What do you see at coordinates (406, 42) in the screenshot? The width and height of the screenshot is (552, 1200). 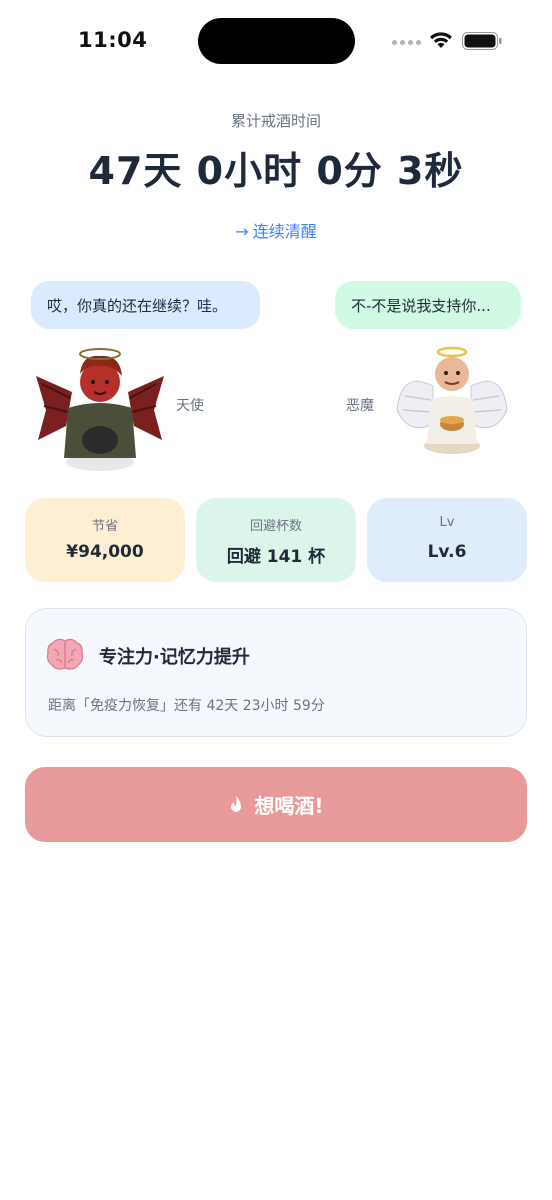 I see `signal-dots-icon` at bounding box center [406, 42].